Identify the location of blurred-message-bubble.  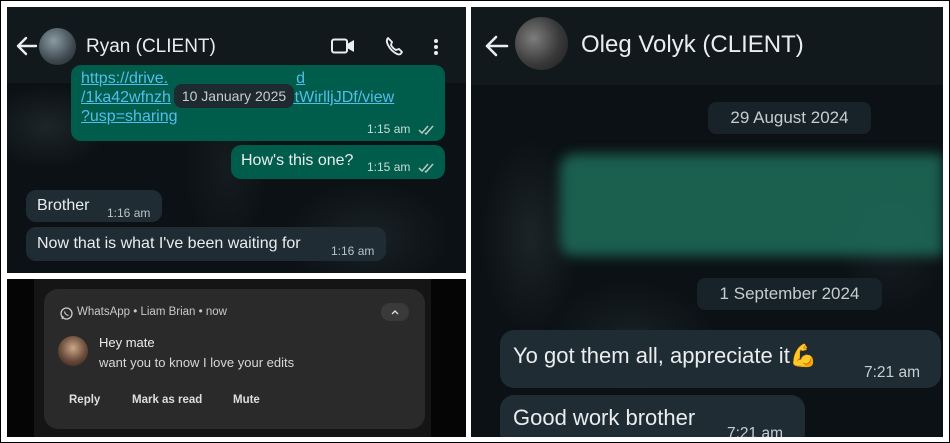
(751, 205).